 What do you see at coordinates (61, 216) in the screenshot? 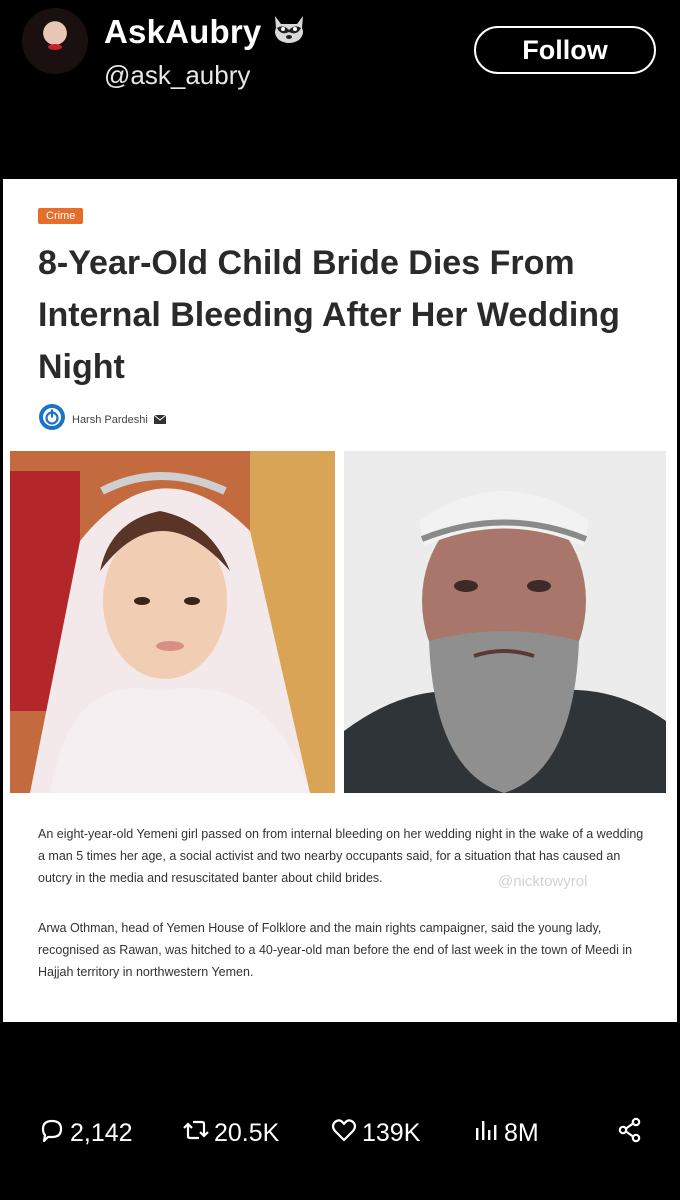
I see `category-badge: Crime` at bounding box center [61, 216].